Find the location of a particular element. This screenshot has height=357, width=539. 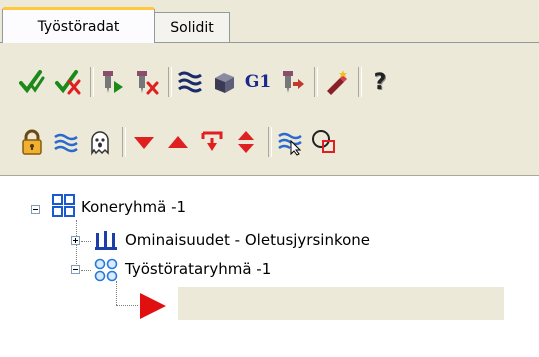

tree-node-machine-group: Koneryhmä -1 is located at coordinates (133, 207).